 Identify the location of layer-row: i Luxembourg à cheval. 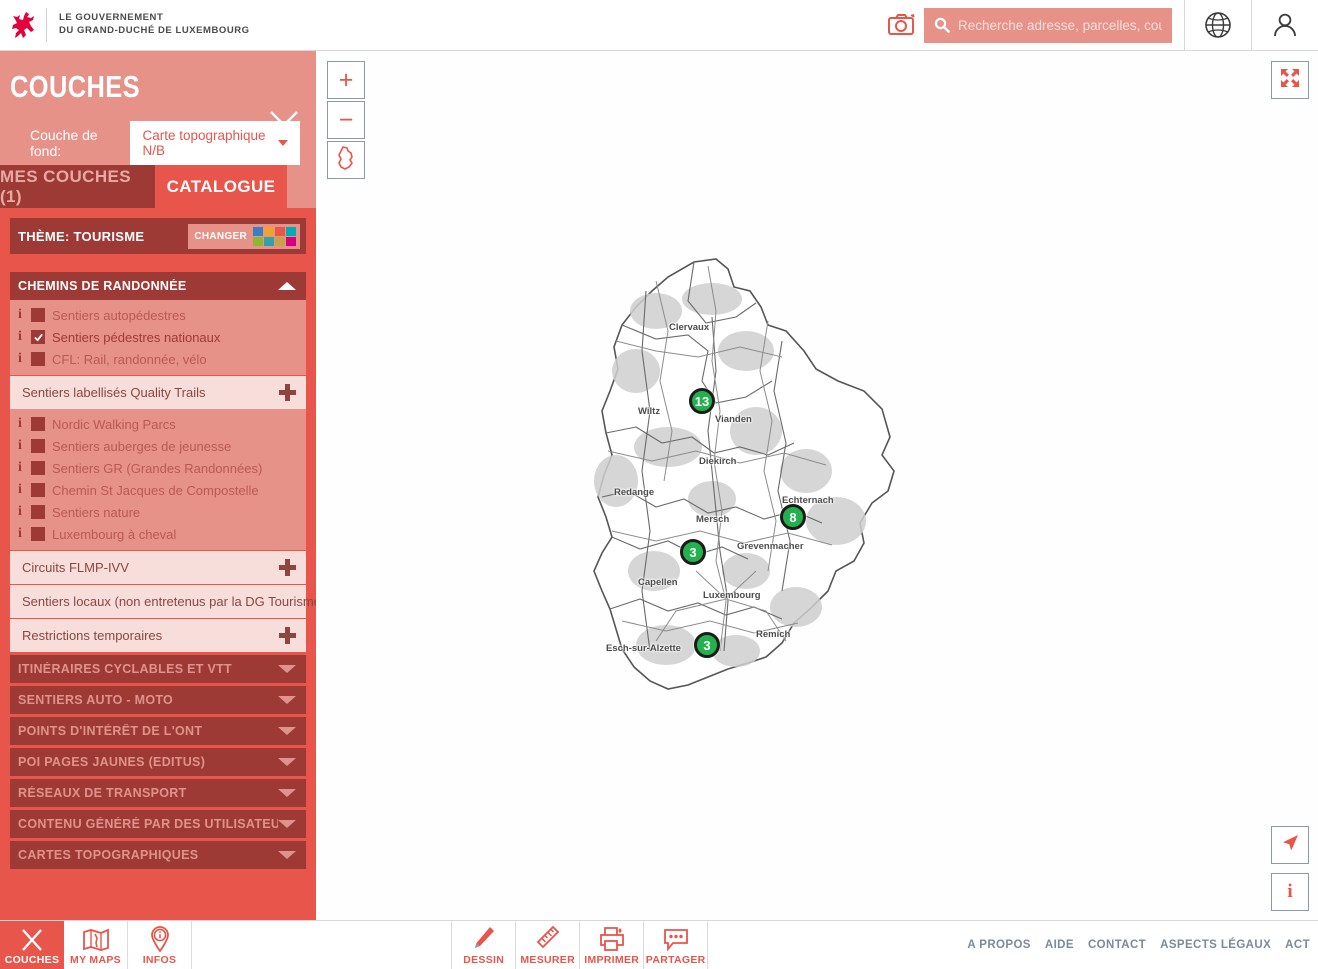
(158, 534).